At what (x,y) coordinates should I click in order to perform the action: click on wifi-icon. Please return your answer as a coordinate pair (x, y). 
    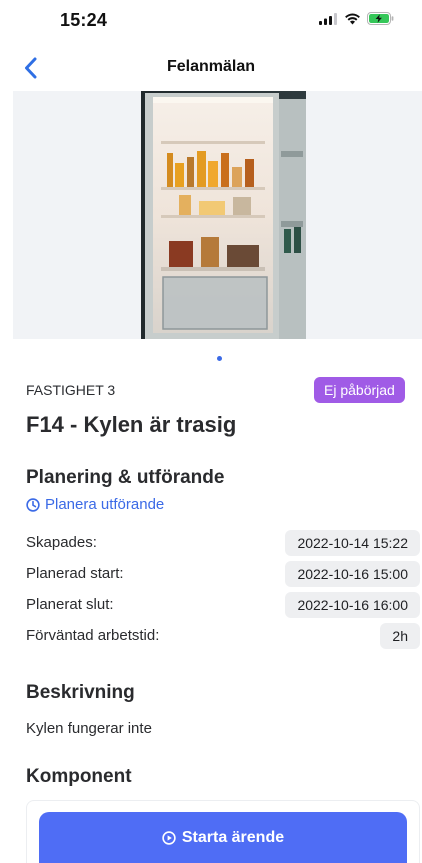
    Looking at the image, I should click on (352, 18).